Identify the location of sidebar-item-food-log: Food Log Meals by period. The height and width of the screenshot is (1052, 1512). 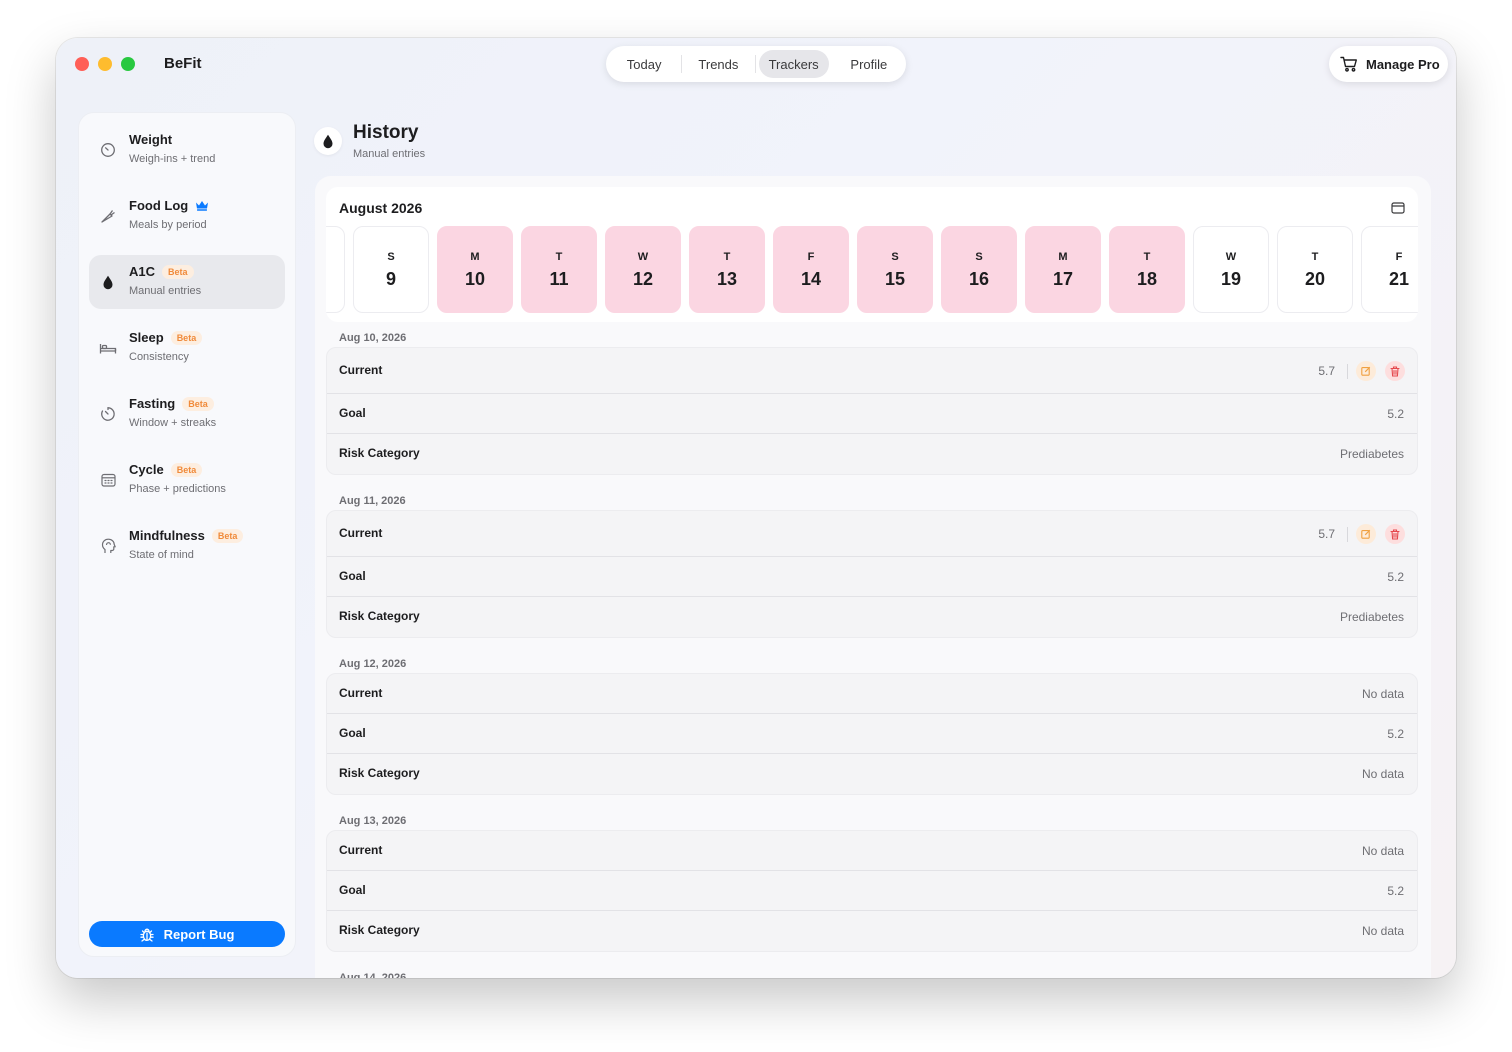
(187, 216).